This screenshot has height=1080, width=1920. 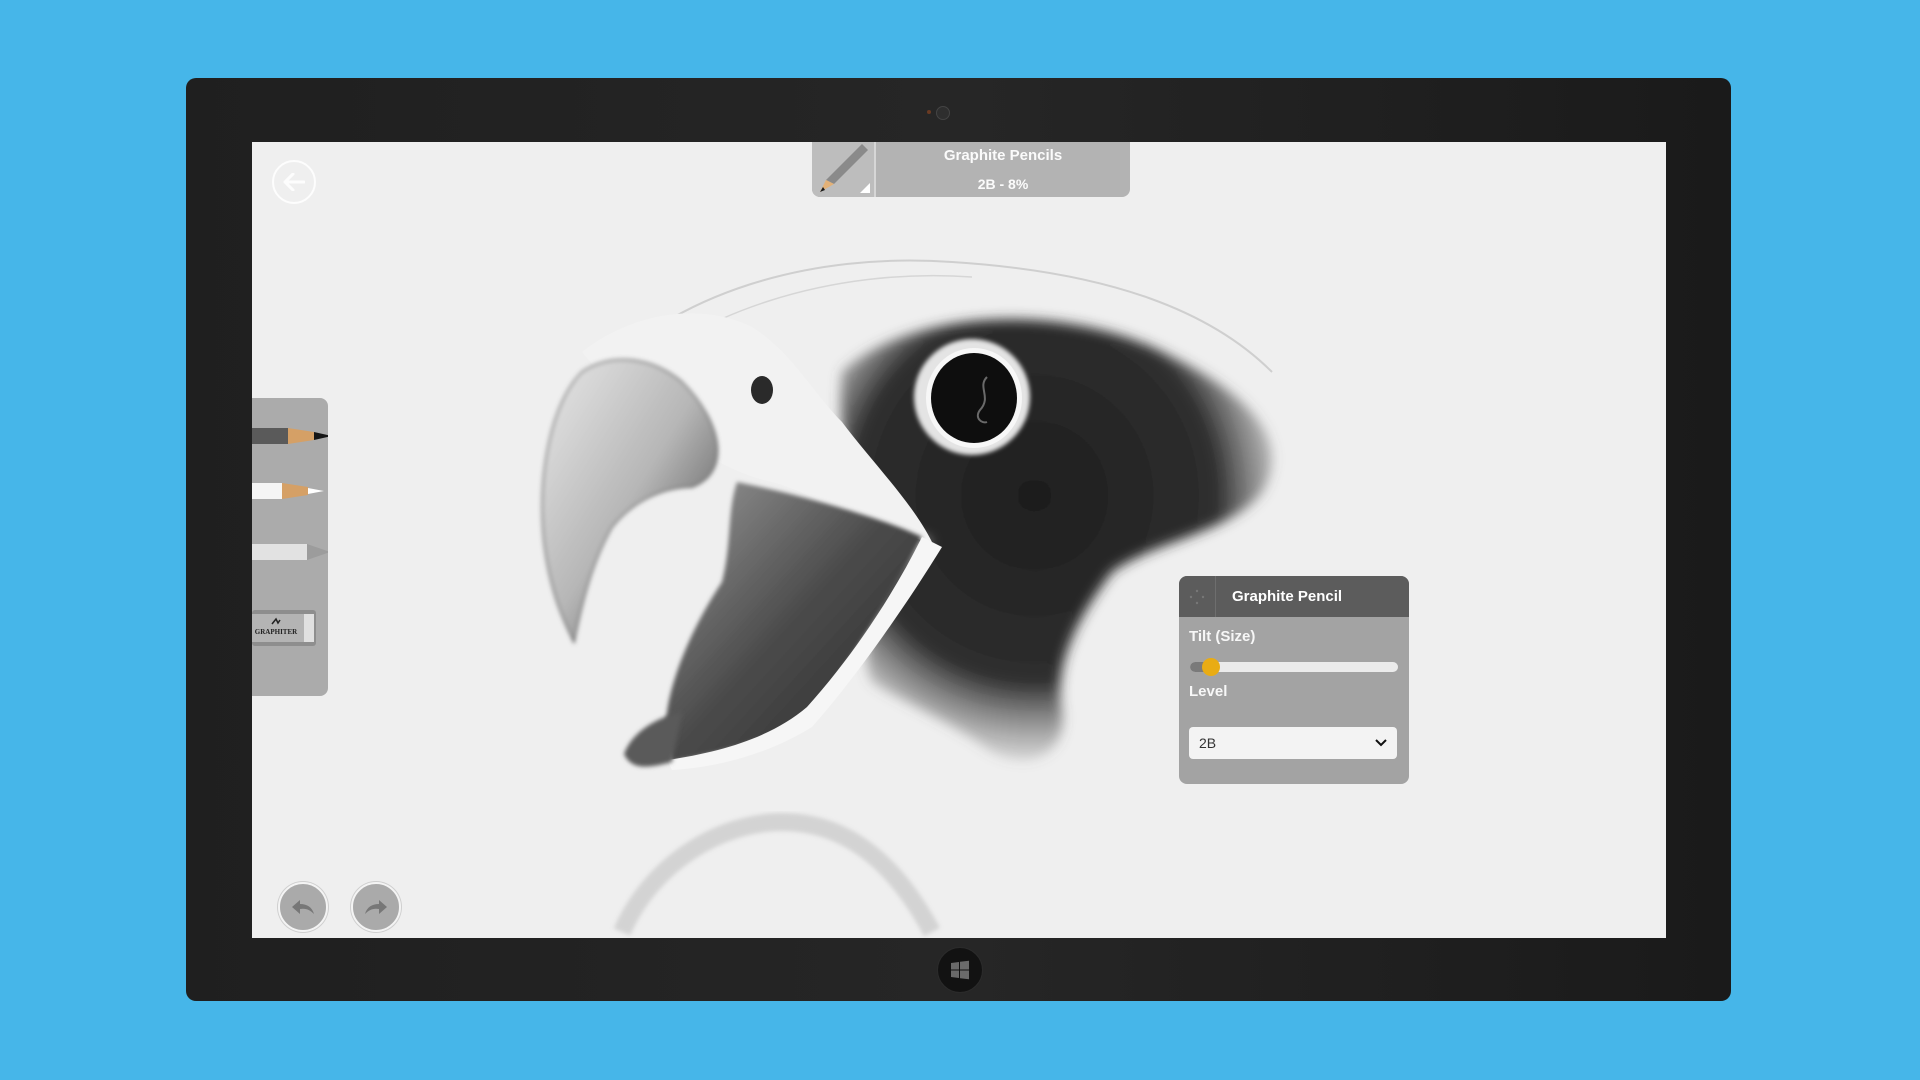 I want to click on tool-tray: GRAPHITER, so click(x=290, y=547).